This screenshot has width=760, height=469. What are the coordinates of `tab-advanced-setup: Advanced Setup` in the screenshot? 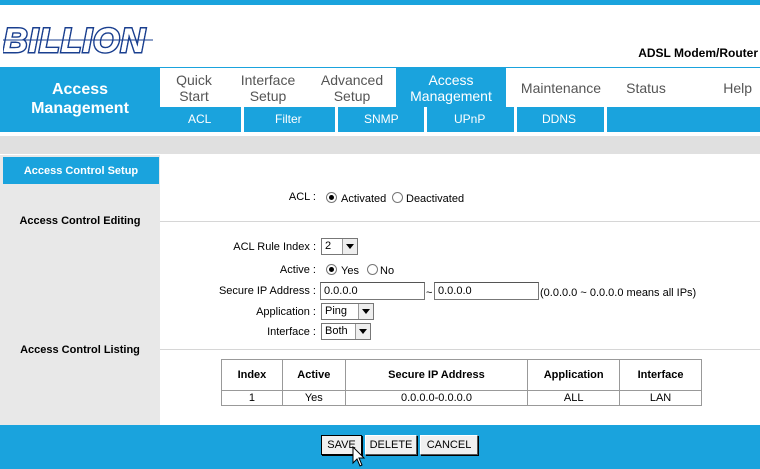 It's located at (352, 88).